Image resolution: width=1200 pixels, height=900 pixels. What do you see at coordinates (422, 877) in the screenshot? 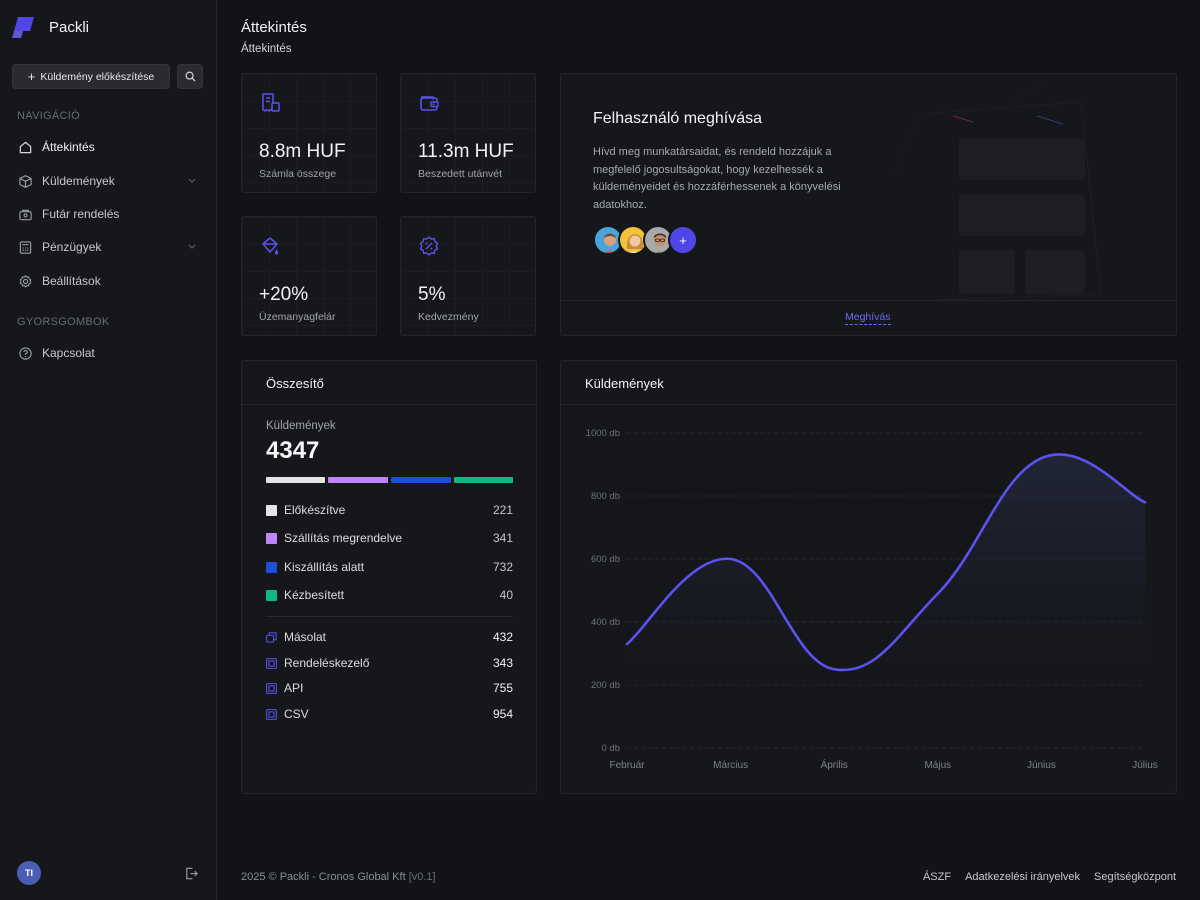
I see `version-text: [v0.1]` at bounding box center [422, 877].